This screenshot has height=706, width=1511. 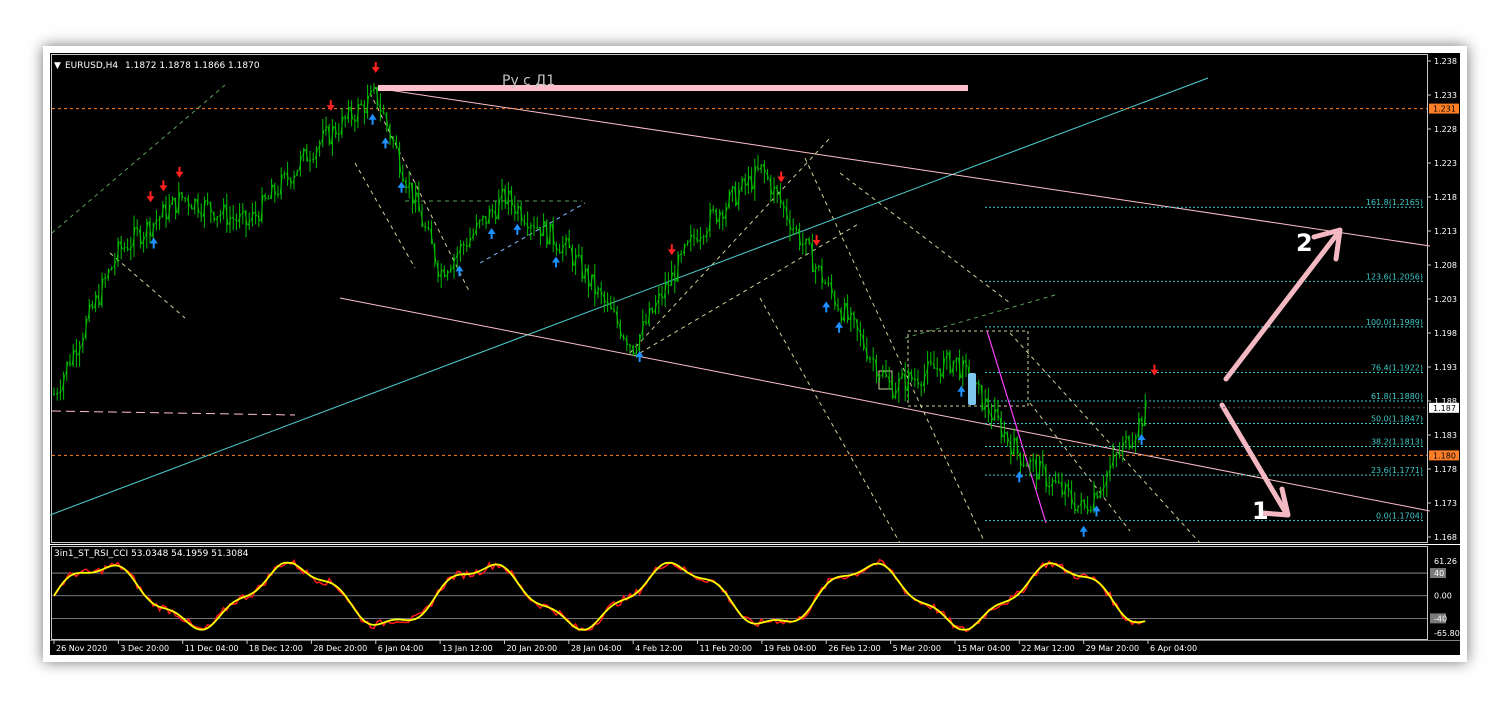 What do you see at coordinates (1445, 561) in the screenshot?
I see `indicator-tick-label: 61.26` at bounding box center [1445, 561].